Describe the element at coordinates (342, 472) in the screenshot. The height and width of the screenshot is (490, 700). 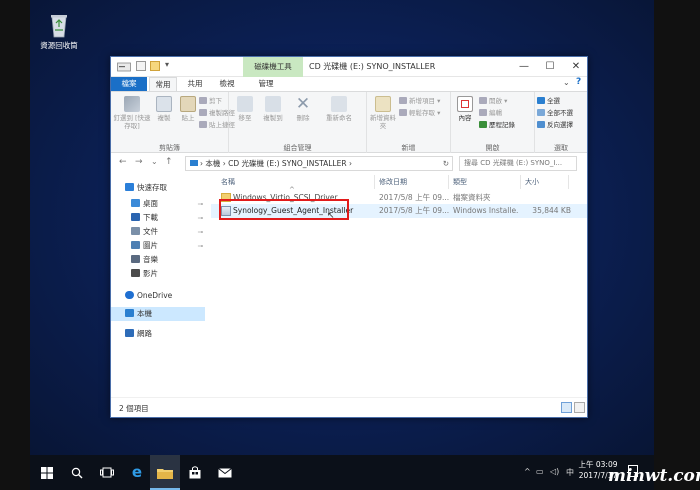
I see `taskbar: e ^ ▭ ◁) 中 上午 03:09 2017/7/17` at that location.